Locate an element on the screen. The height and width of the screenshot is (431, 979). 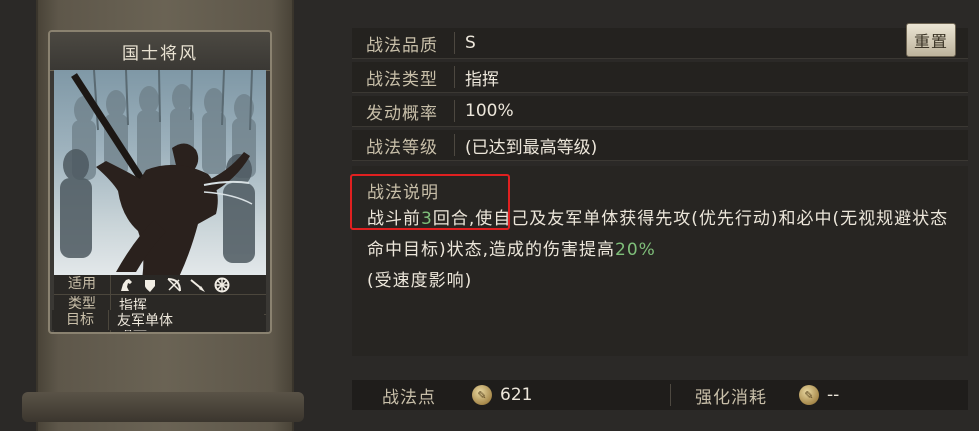
warrior-illustration is located at coordinates (158, 172).